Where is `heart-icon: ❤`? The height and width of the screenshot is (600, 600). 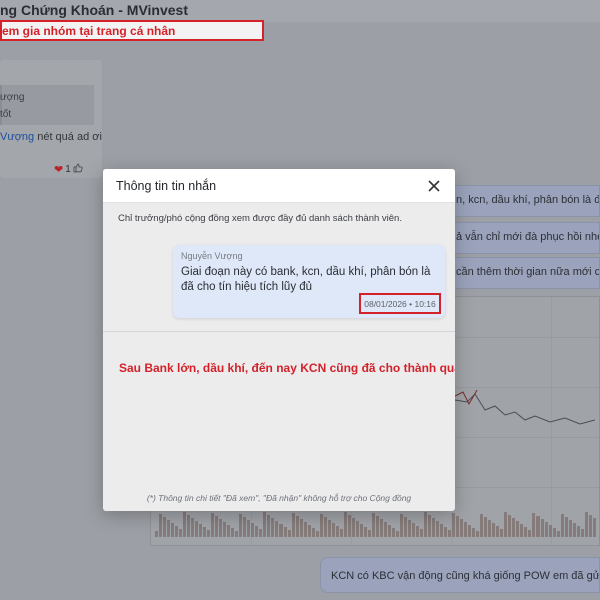
heart-icon: ❤ is located at coordinates (58, 169).